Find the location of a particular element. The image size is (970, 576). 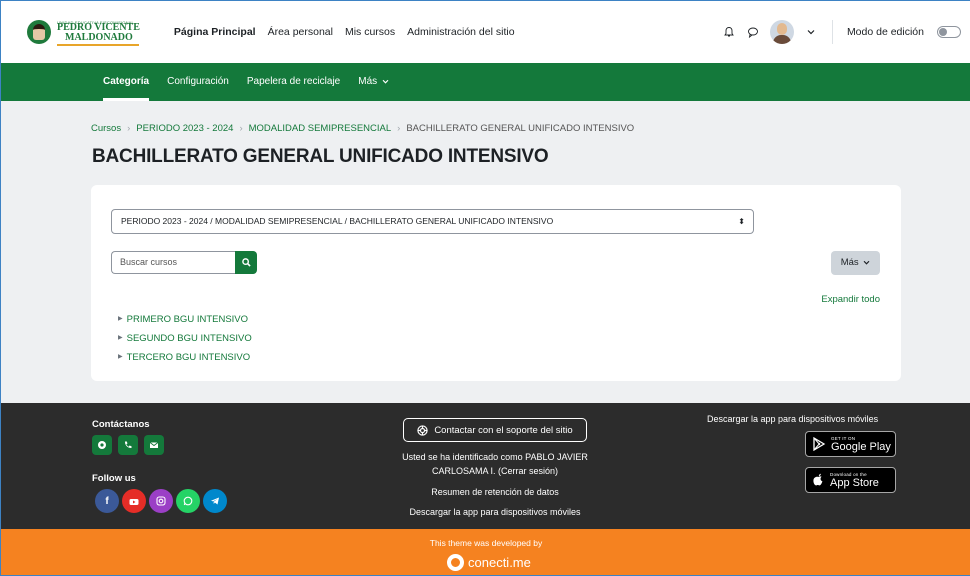

header-divider is located at coordinates (832, 32).